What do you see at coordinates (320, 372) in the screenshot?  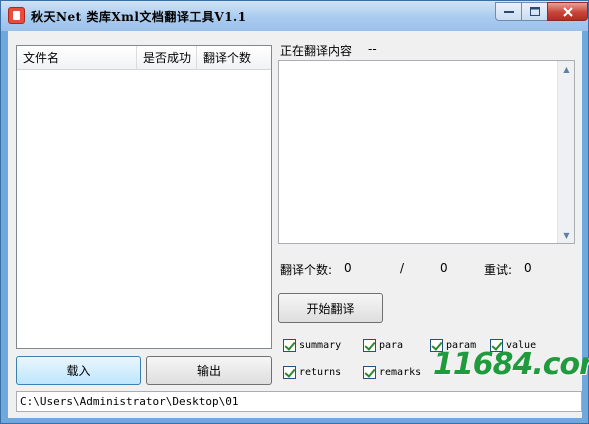 I see `option-label: returns` at bounding box center [320, 372].